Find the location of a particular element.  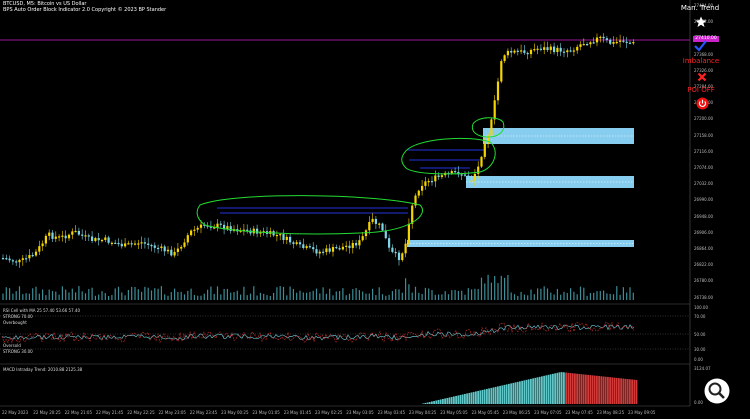

rsi-overbought-level: STRONG 70.00 is located at coordinates (18, 316).